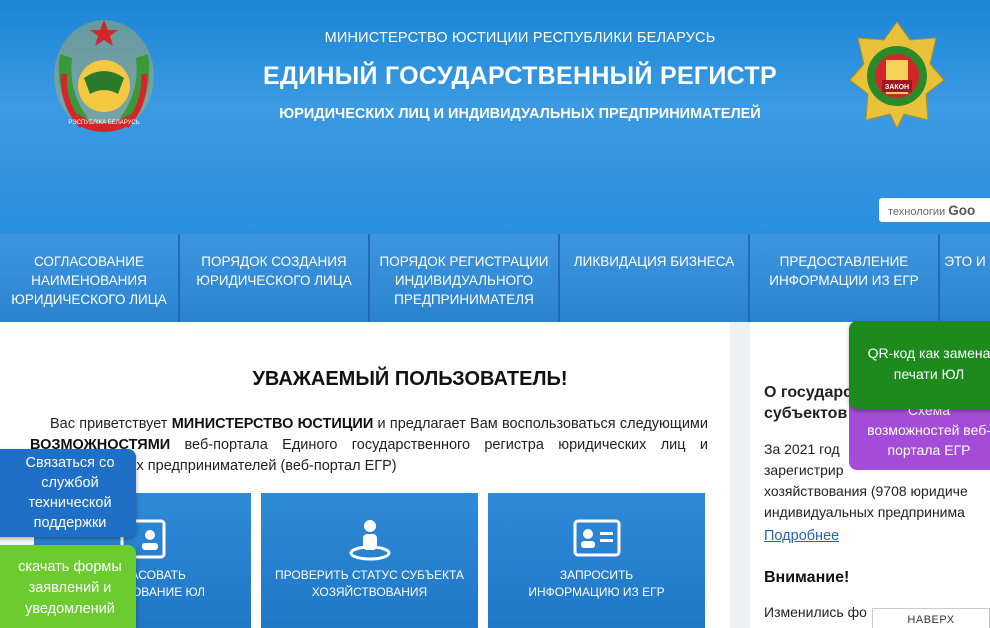  Describe the element at coordinates (596, 560) in the screenshot. I see `tile-request-info: ЗАПРОСИТЬ ИНФОРМАЦИЮ ИЗ ЕГР` at that location.